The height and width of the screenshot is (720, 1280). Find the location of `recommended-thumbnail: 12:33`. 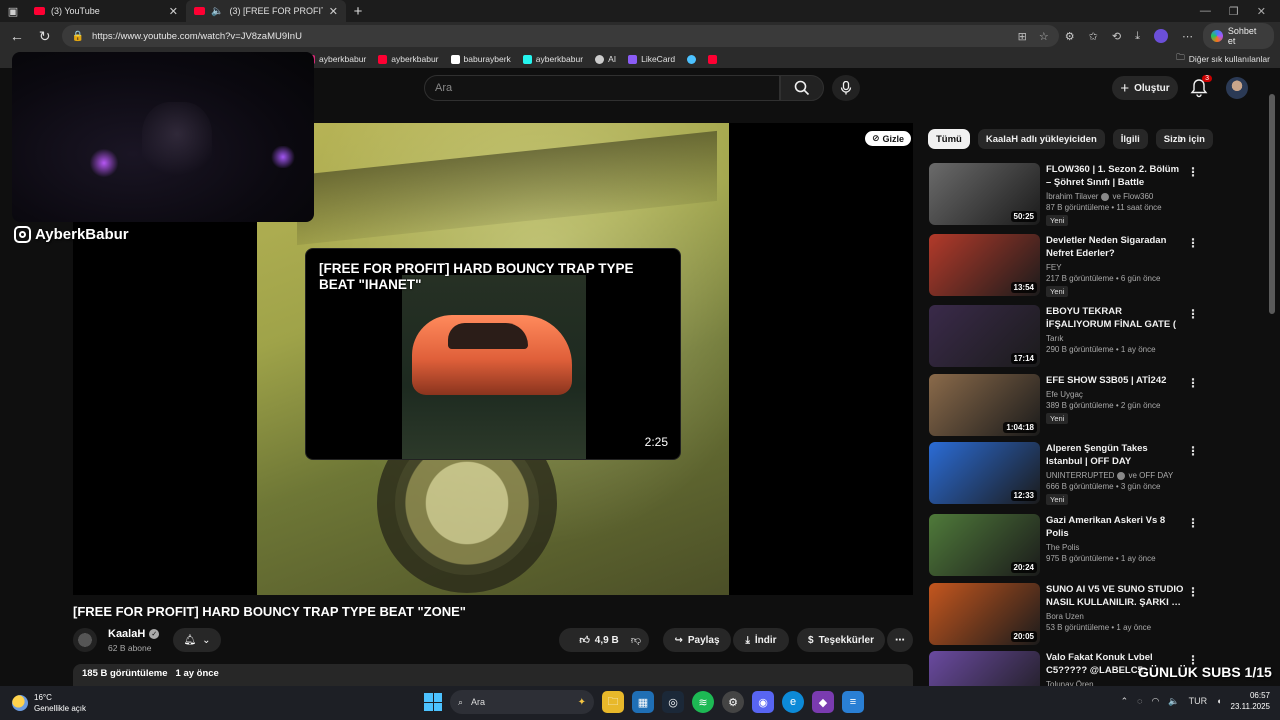

recommended-thumbnail: 12:33 is located at coordinates (984, 473).